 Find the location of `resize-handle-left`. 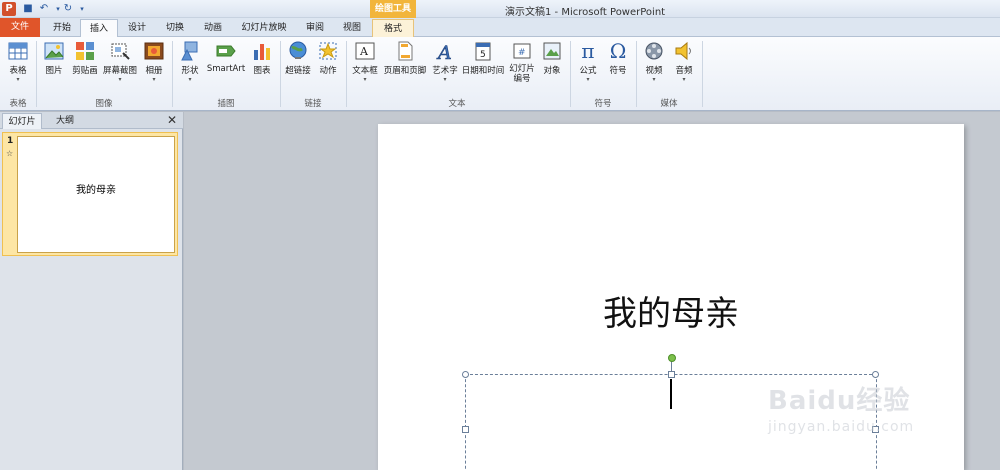

resize-handle-left is located at coordinates (465, 429).